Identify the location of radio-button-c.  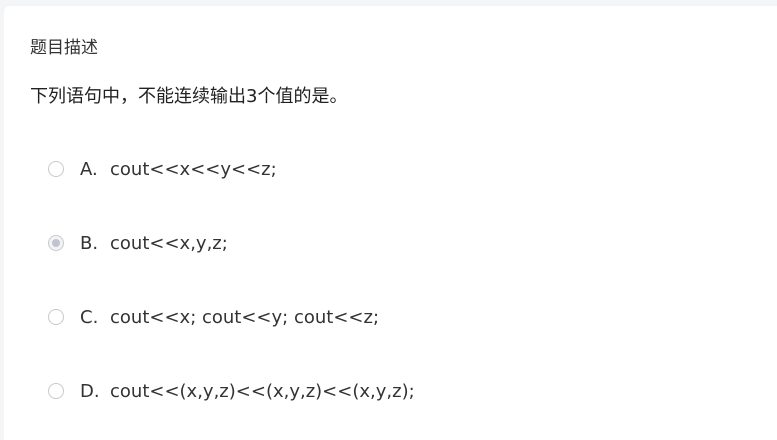
(56, 317).